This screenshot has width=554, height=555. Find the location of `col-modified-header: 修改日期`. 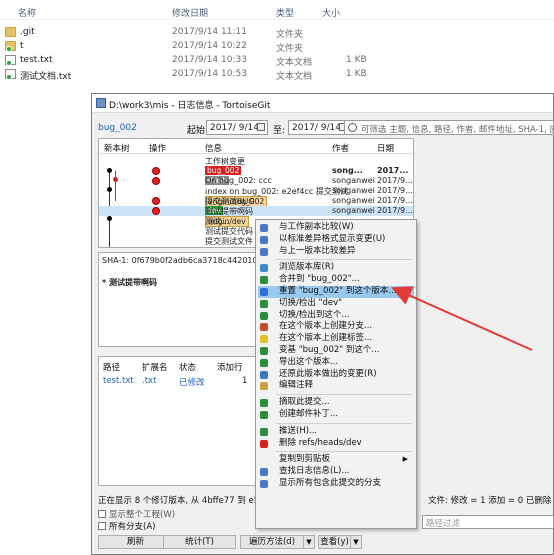

col-modified-header: 修改日期 is located at coordinates (190, 12).